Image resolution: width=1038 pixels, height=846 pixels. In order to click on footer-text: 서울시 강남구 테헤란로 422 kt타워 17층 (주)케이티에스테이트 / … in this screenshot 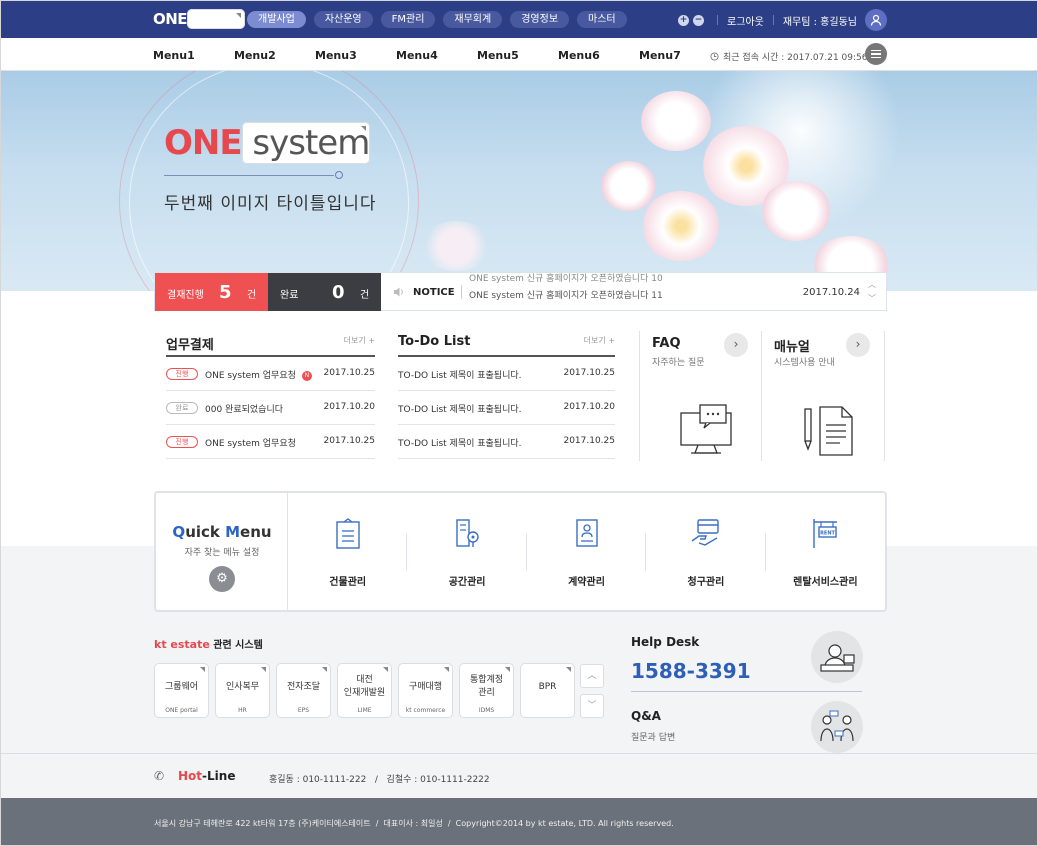, I will do `click(414, 823)`.